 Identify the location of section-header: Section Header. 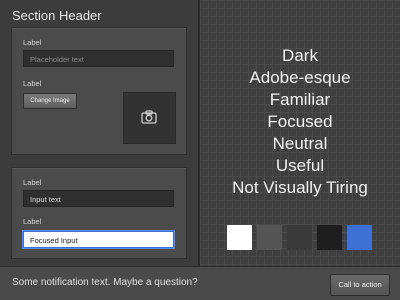
(57, 15).